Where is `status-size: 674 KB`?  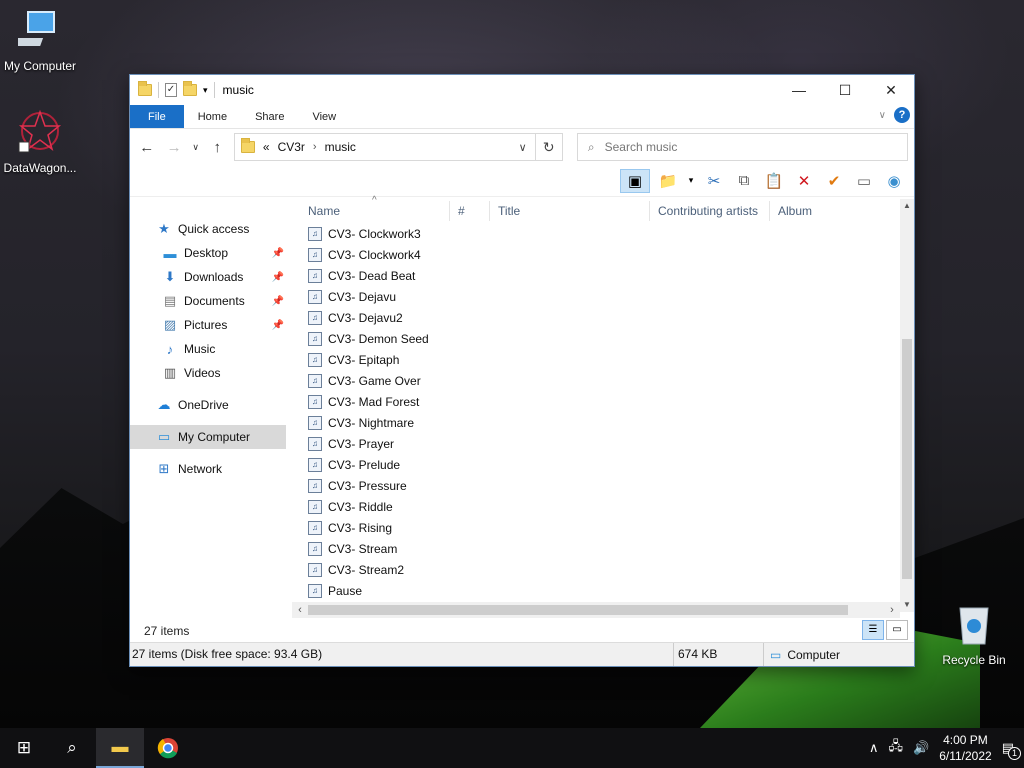 status-size: 674 KB is located at coordinates (719, 654).